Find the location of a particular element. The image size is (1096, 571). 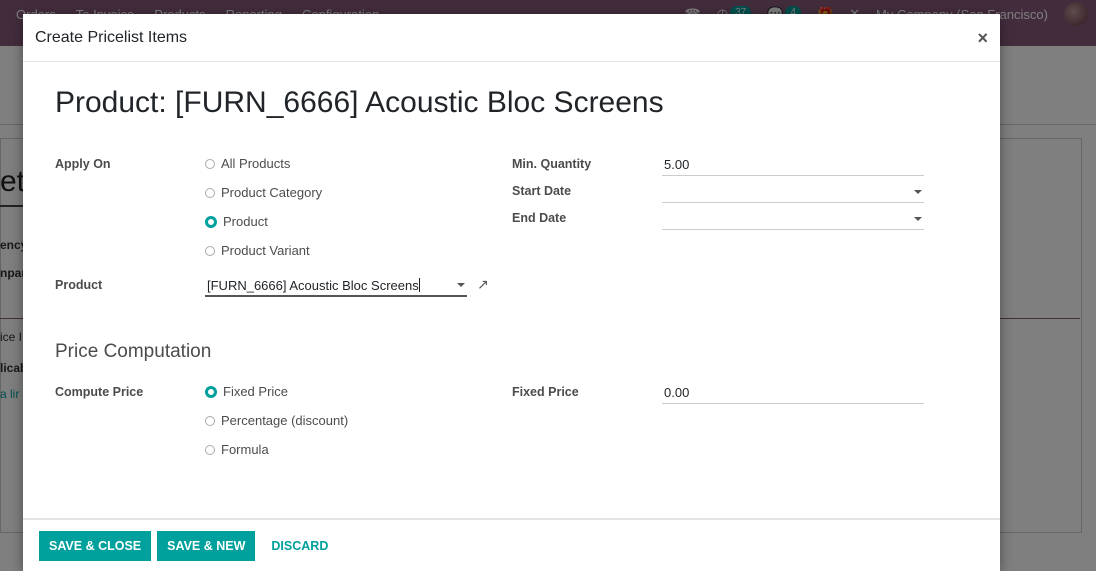

apply-on-product: Product is located at coordinates (236, 221).